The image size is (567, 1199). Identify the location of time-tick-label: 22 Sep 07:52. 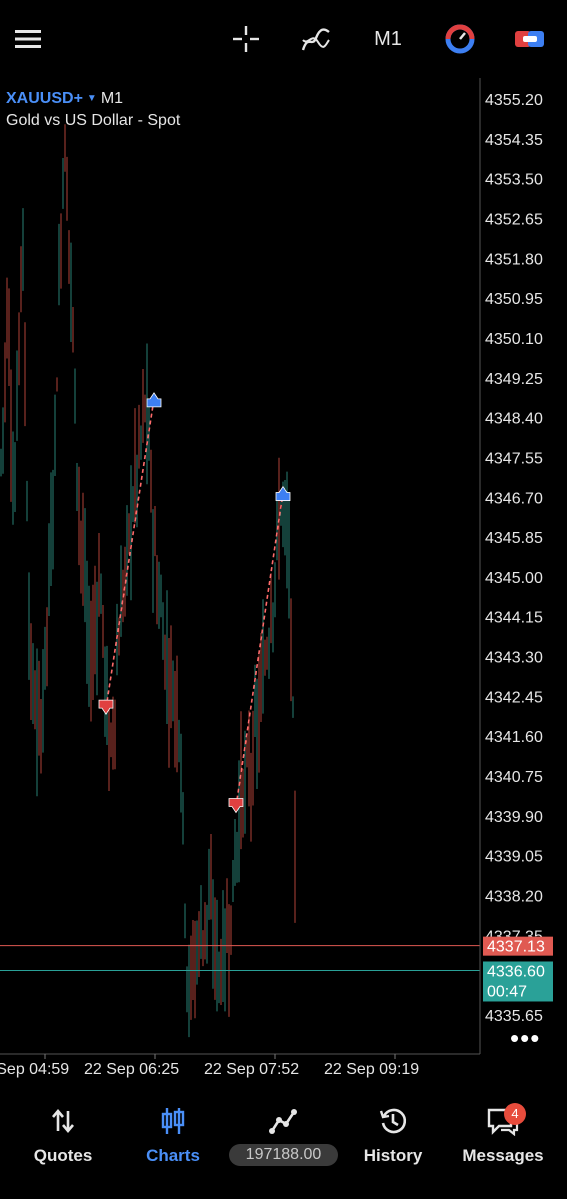
(251, 1069).